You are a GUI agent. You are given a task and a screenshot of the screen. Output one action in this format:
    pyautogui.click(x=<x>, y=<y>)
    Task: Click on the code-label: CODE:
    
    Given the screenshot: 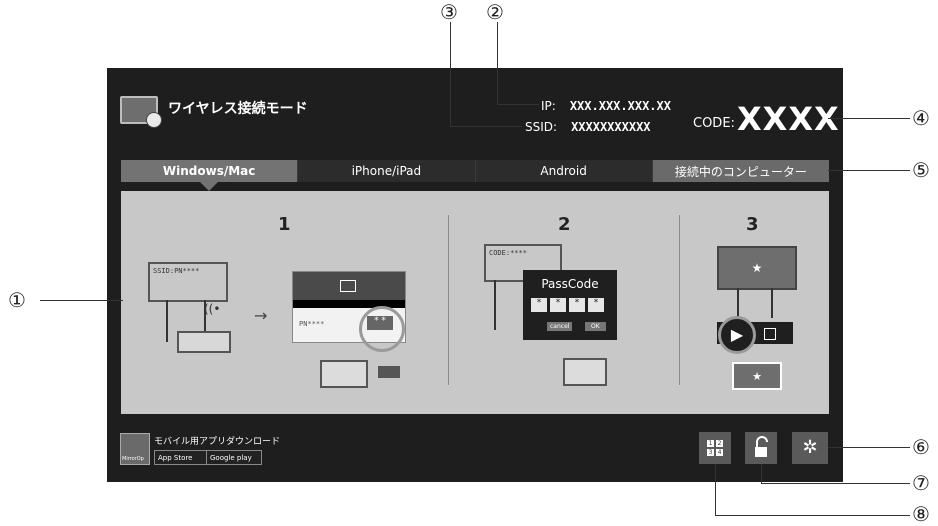 What is the action you would take?
    pyautogui.click(x=714, y=123)
    